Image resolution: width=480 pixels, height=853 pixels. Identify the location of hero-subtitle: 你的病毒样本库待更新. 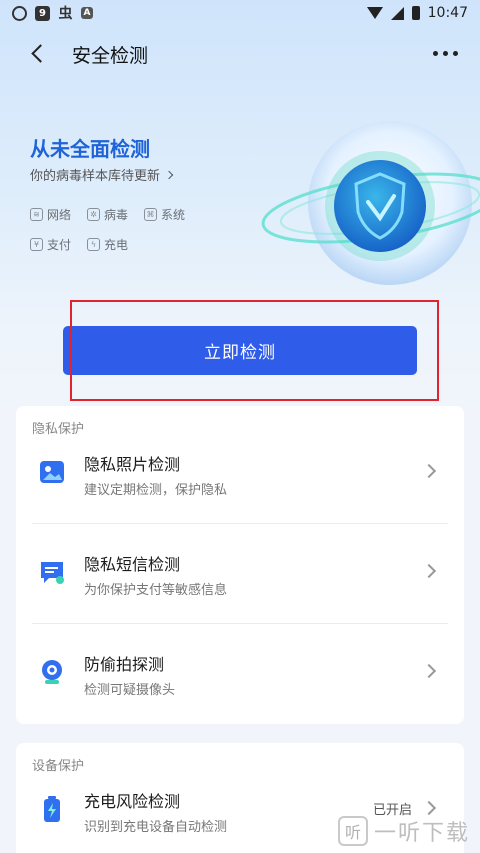
(95, 176).